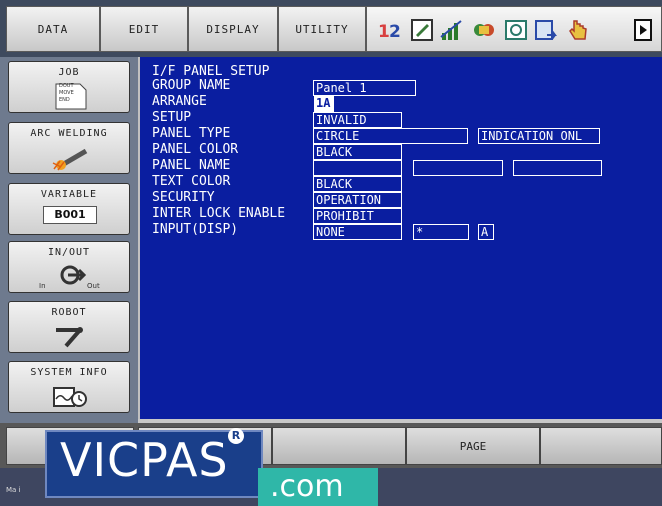 The width and height of the screenshot is (662, 506). I want to click on system-info-button: SYSTEM INFO, so click(69, 387).